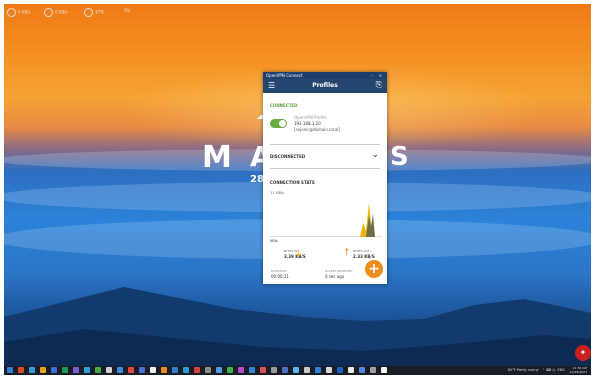 Image resolution: width=593 pixels, height=377 pixels. Describe the element at coordinates (284, 105) in the screenshot. I see `connected-status: CONNECTED` at that location.